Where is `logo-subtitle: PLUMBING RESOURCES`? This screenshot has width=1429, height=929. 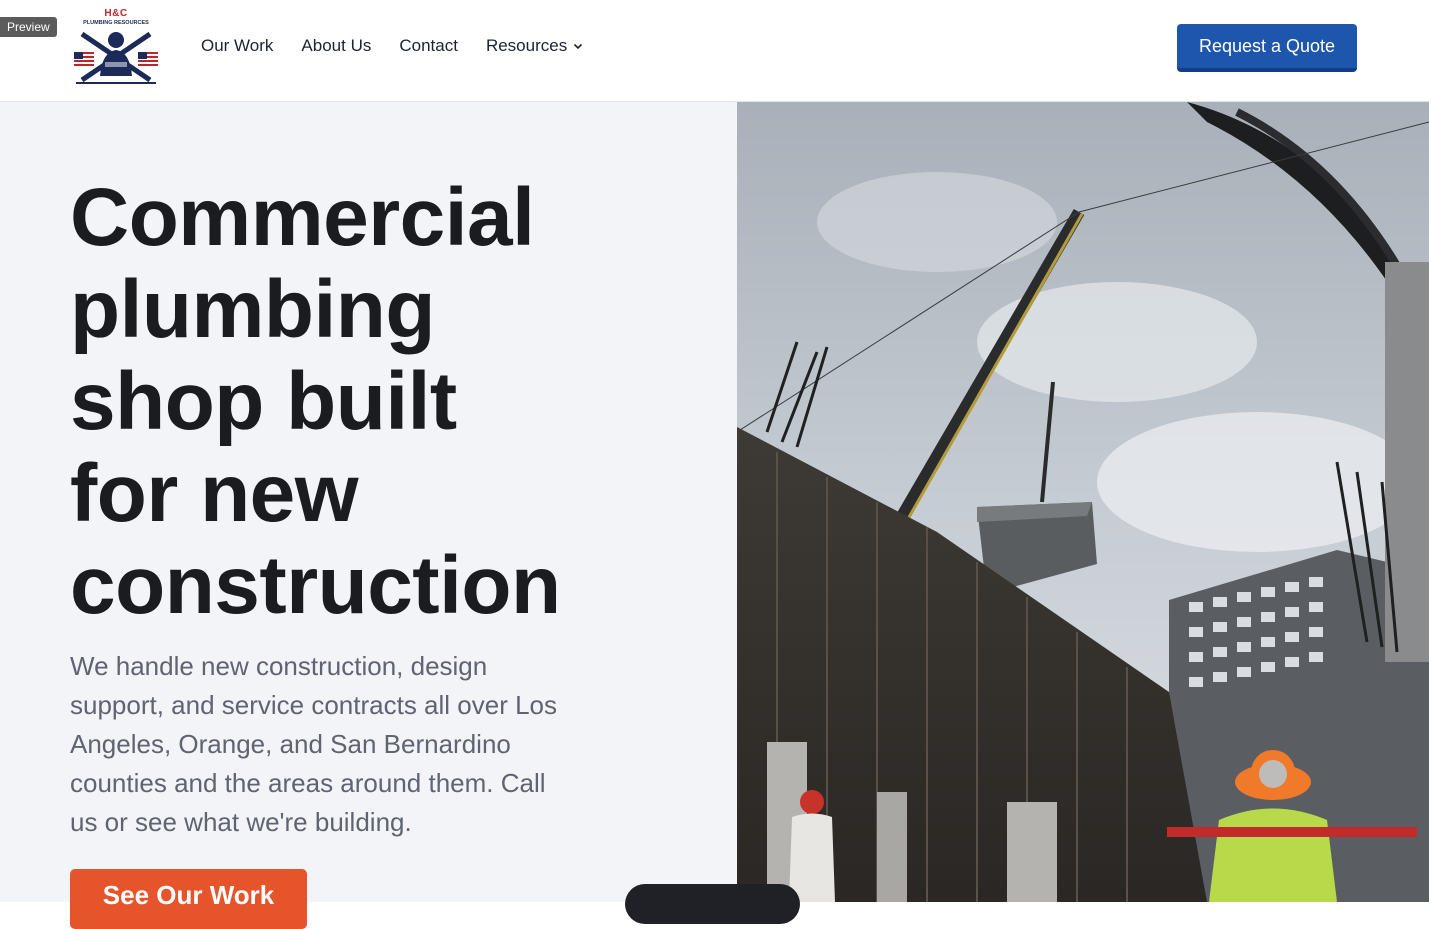
logo-subtitle: PLUMBING RESOURCES is located at coordinates (116, 23).